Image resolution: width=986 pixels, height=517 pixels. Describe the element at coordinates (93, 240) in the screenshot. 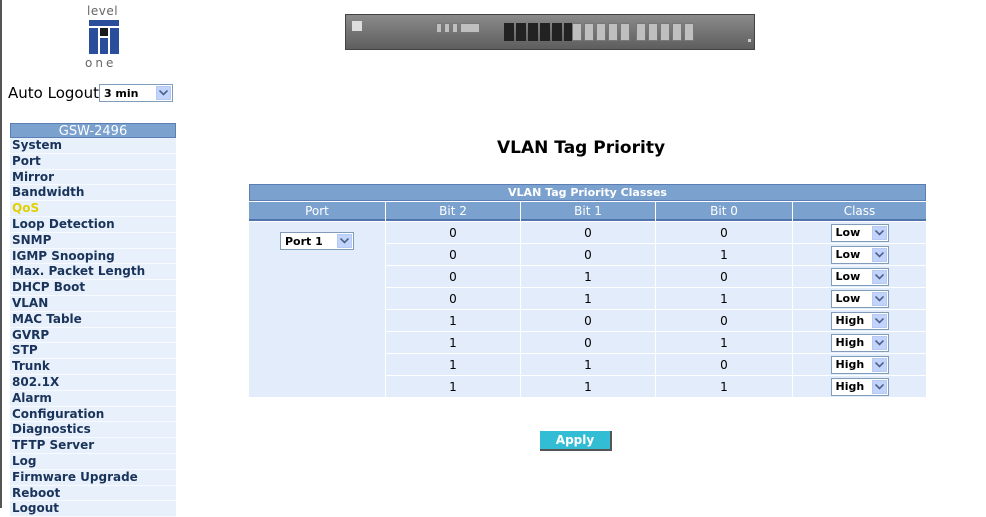

I see `menu-item-snmp: SNMP` at that location.